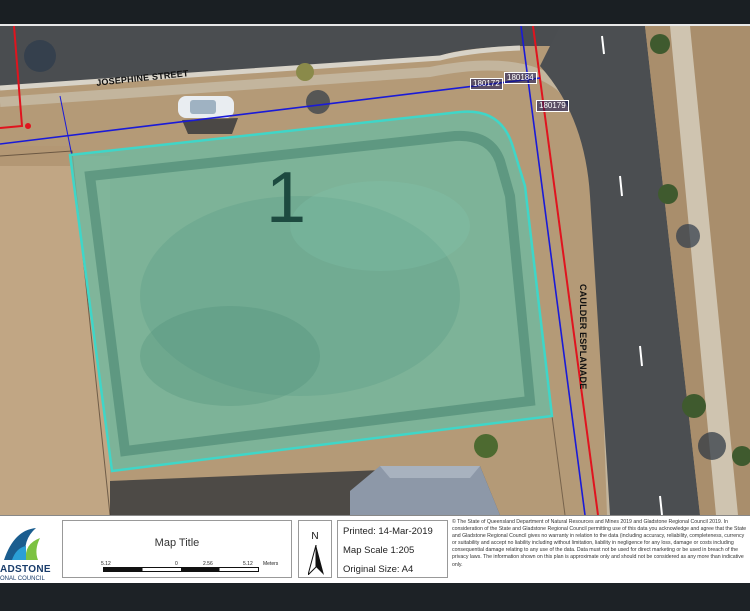 The height and width of the screenshot is (611, 750). I want to click on lot-number: 1, so click(286, 198).